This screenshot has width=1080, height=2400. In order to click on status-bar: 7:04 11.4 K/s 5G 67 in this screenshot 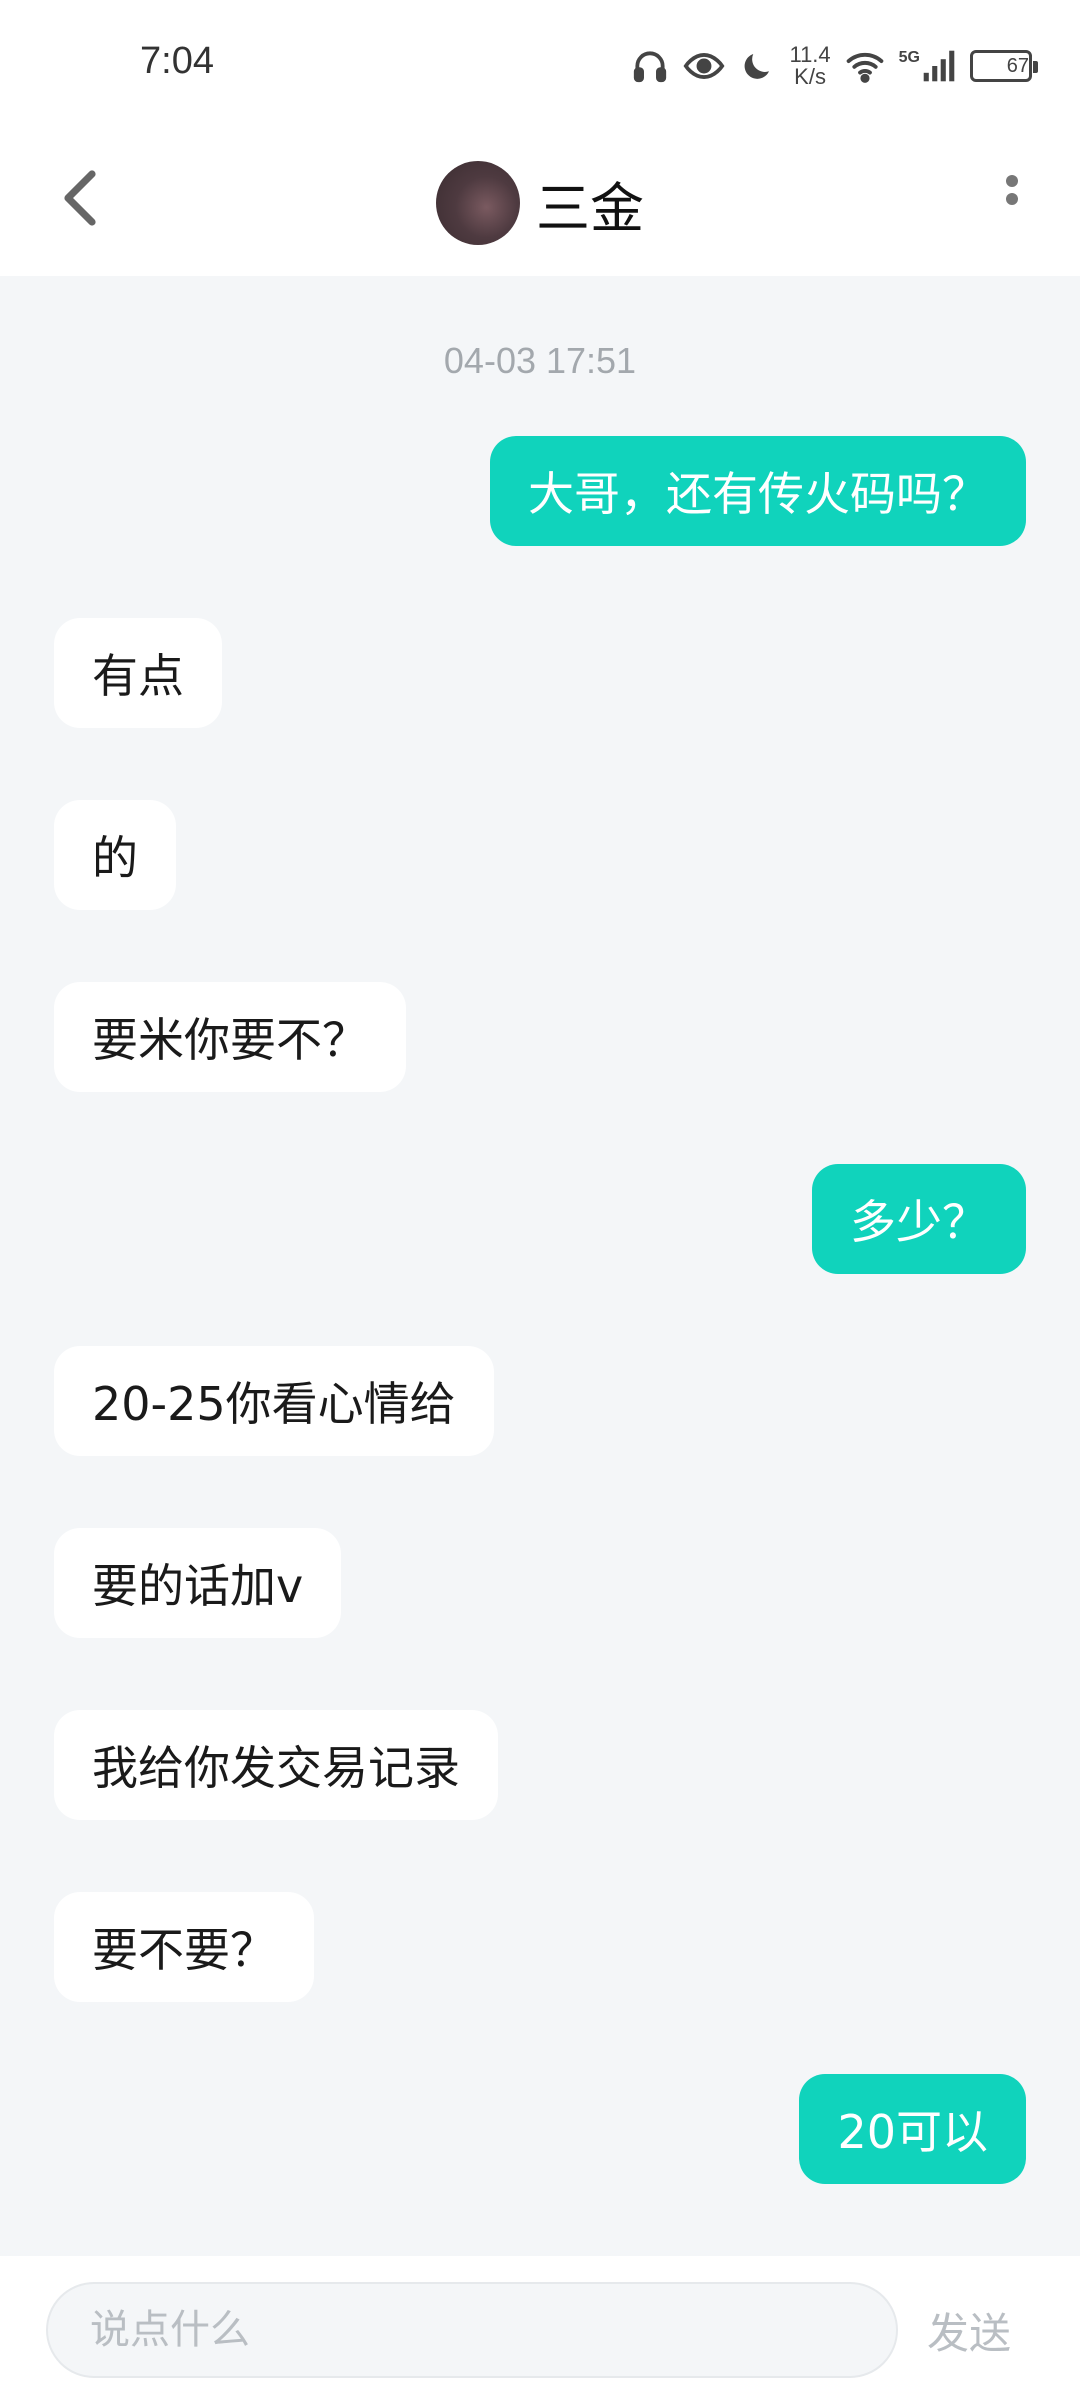, I will do `click(540, 65)`.